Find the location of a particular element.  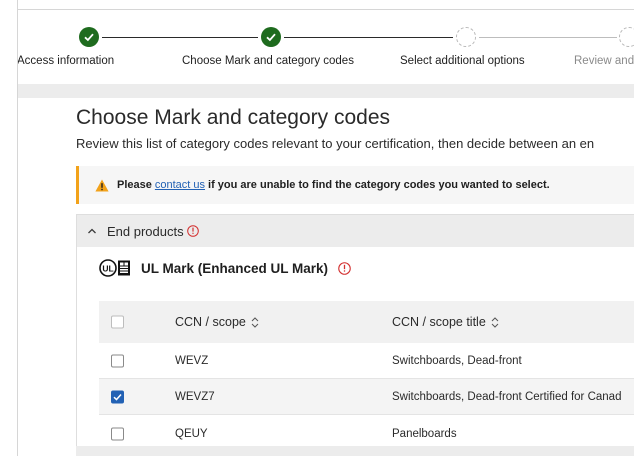

title-cell: Switchboards, Dead-front is located at coordinates (457, 360).